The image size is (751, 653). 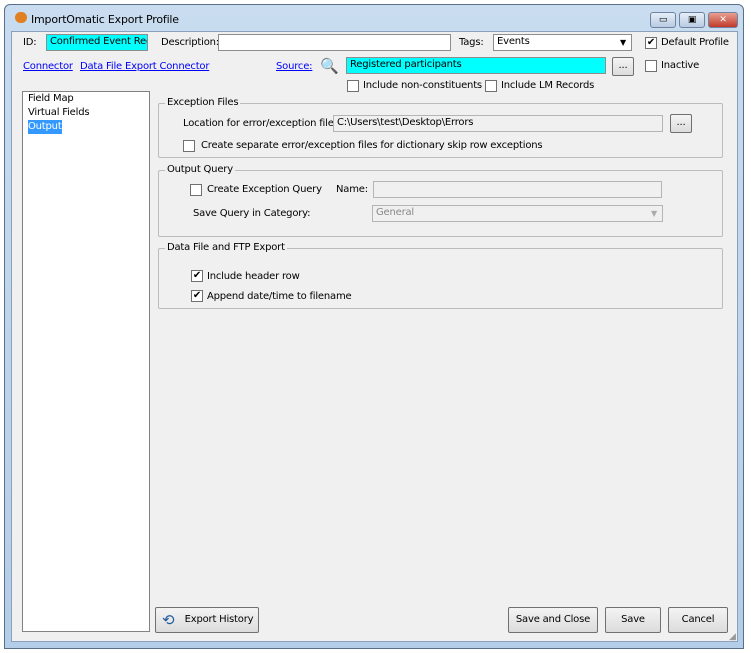 What do you see at coordinates (692, 20) in the screenshot?
I see `maximize-button: ▣` at bounding box center [692, 20].